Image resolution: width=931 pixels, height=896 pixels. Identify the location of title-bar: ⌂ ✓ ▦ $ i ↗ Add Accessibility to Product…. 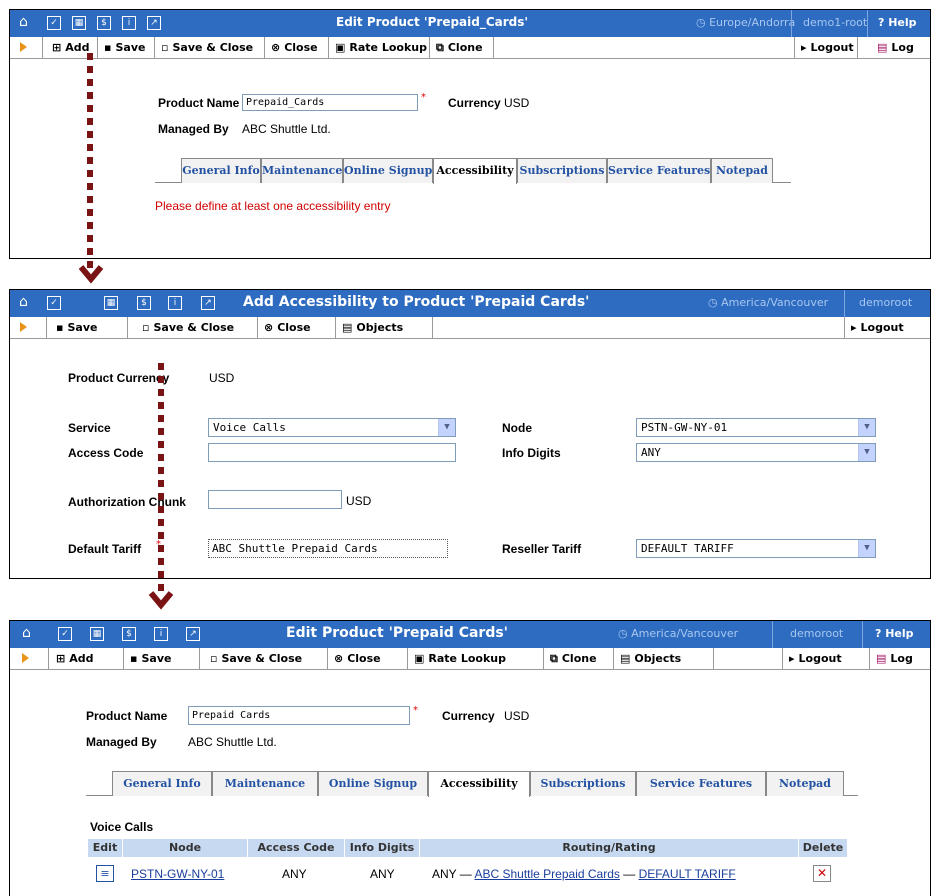
(470, 303).